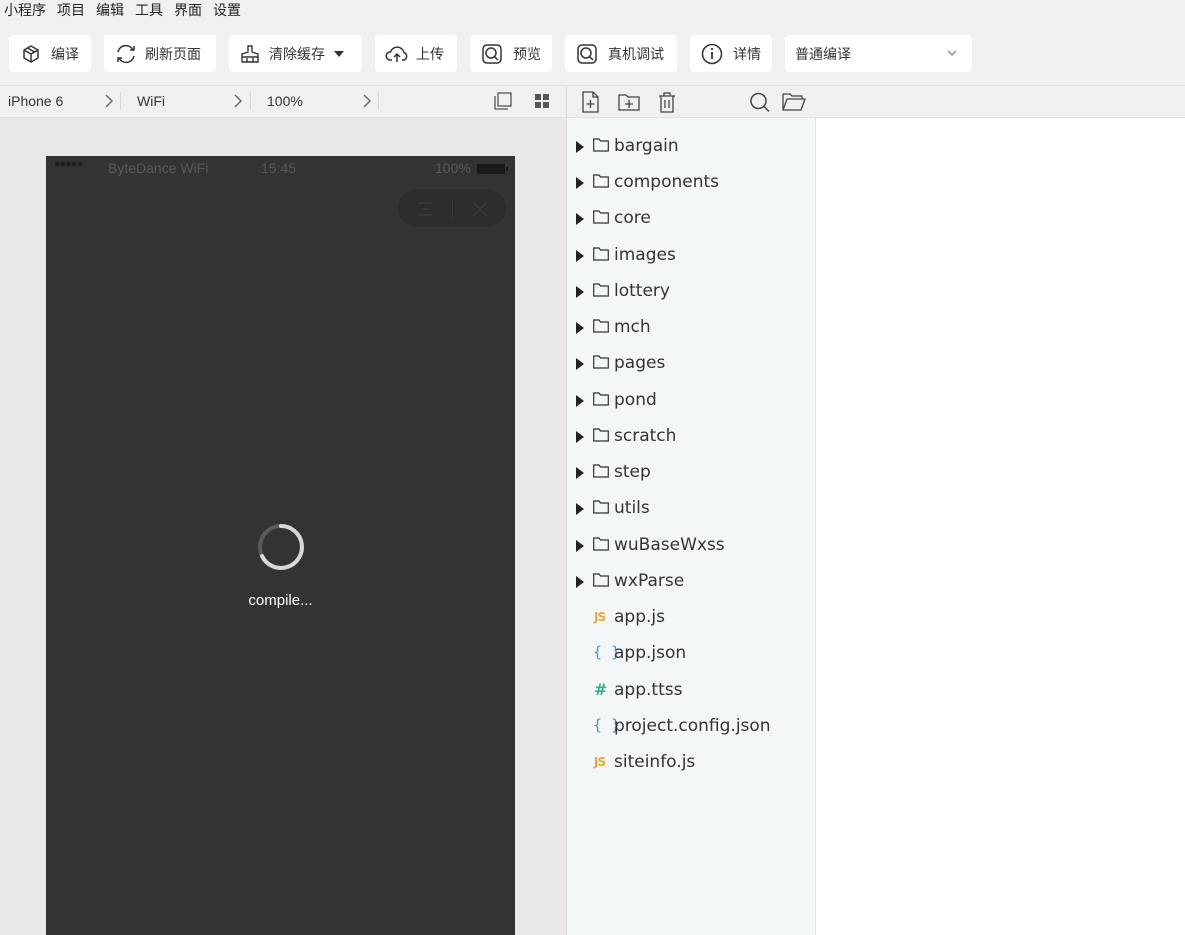 Image resolution: width=1185 pixels, height=935 pixels. I want to click on remote-debug-button: 真机调试, so click(621, 53).